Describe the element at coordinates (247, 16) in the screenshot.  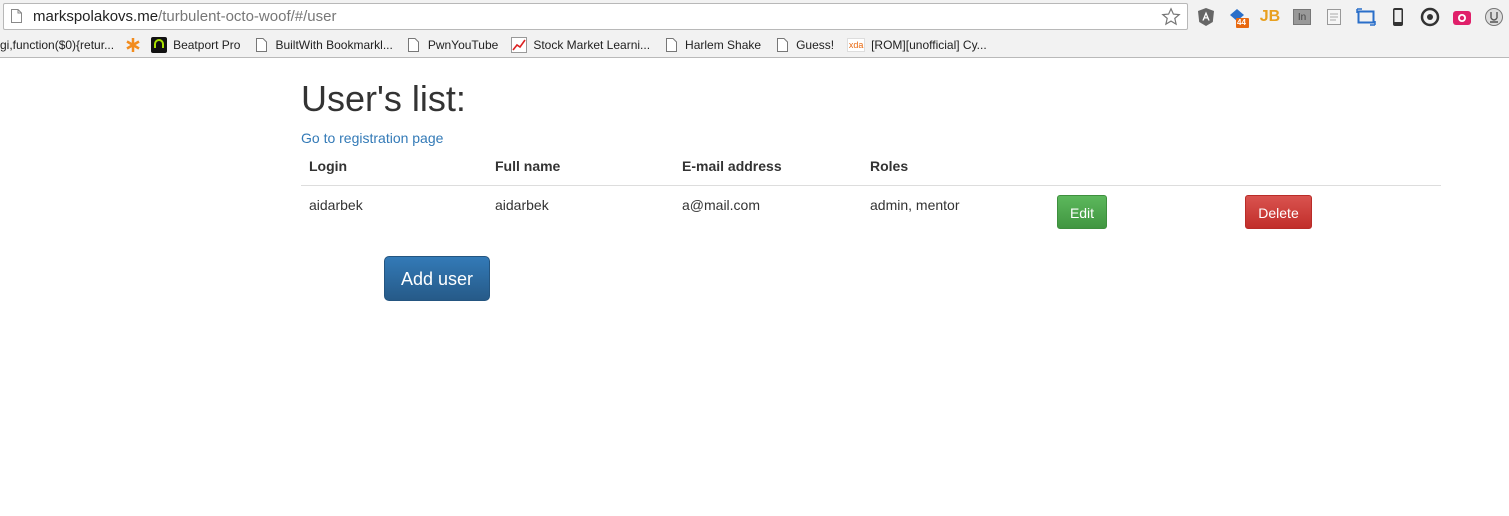
I see `url-path: /turbulent-octo-woof/#/user` at that location.